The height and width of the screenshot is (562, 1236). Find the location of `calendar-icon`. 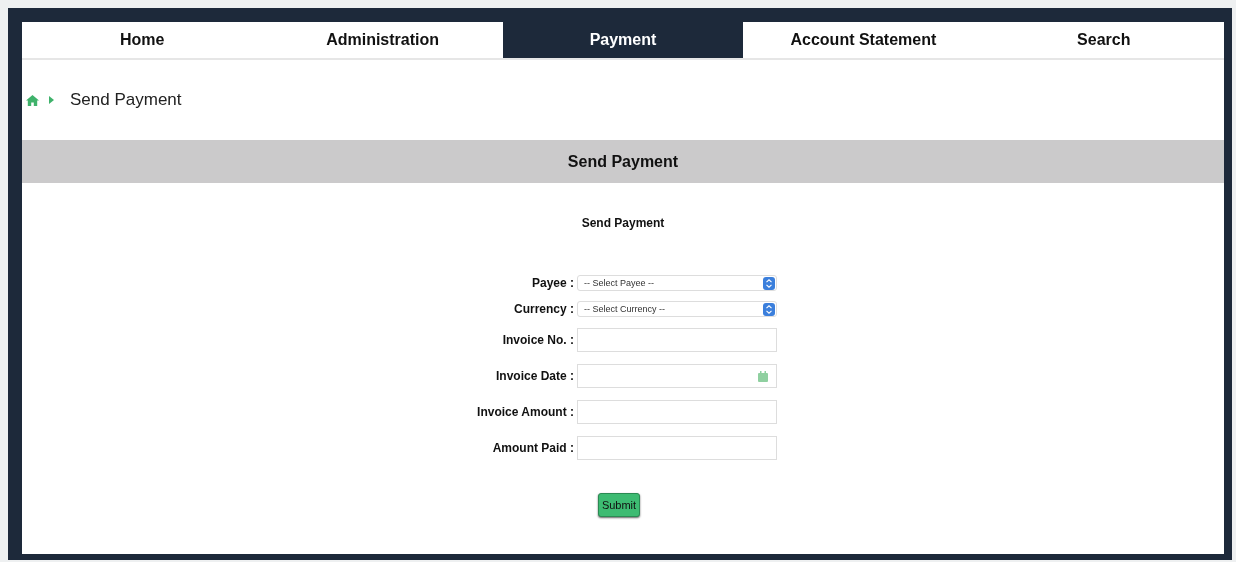

calendar-icon is located at coordinates (763, 376).